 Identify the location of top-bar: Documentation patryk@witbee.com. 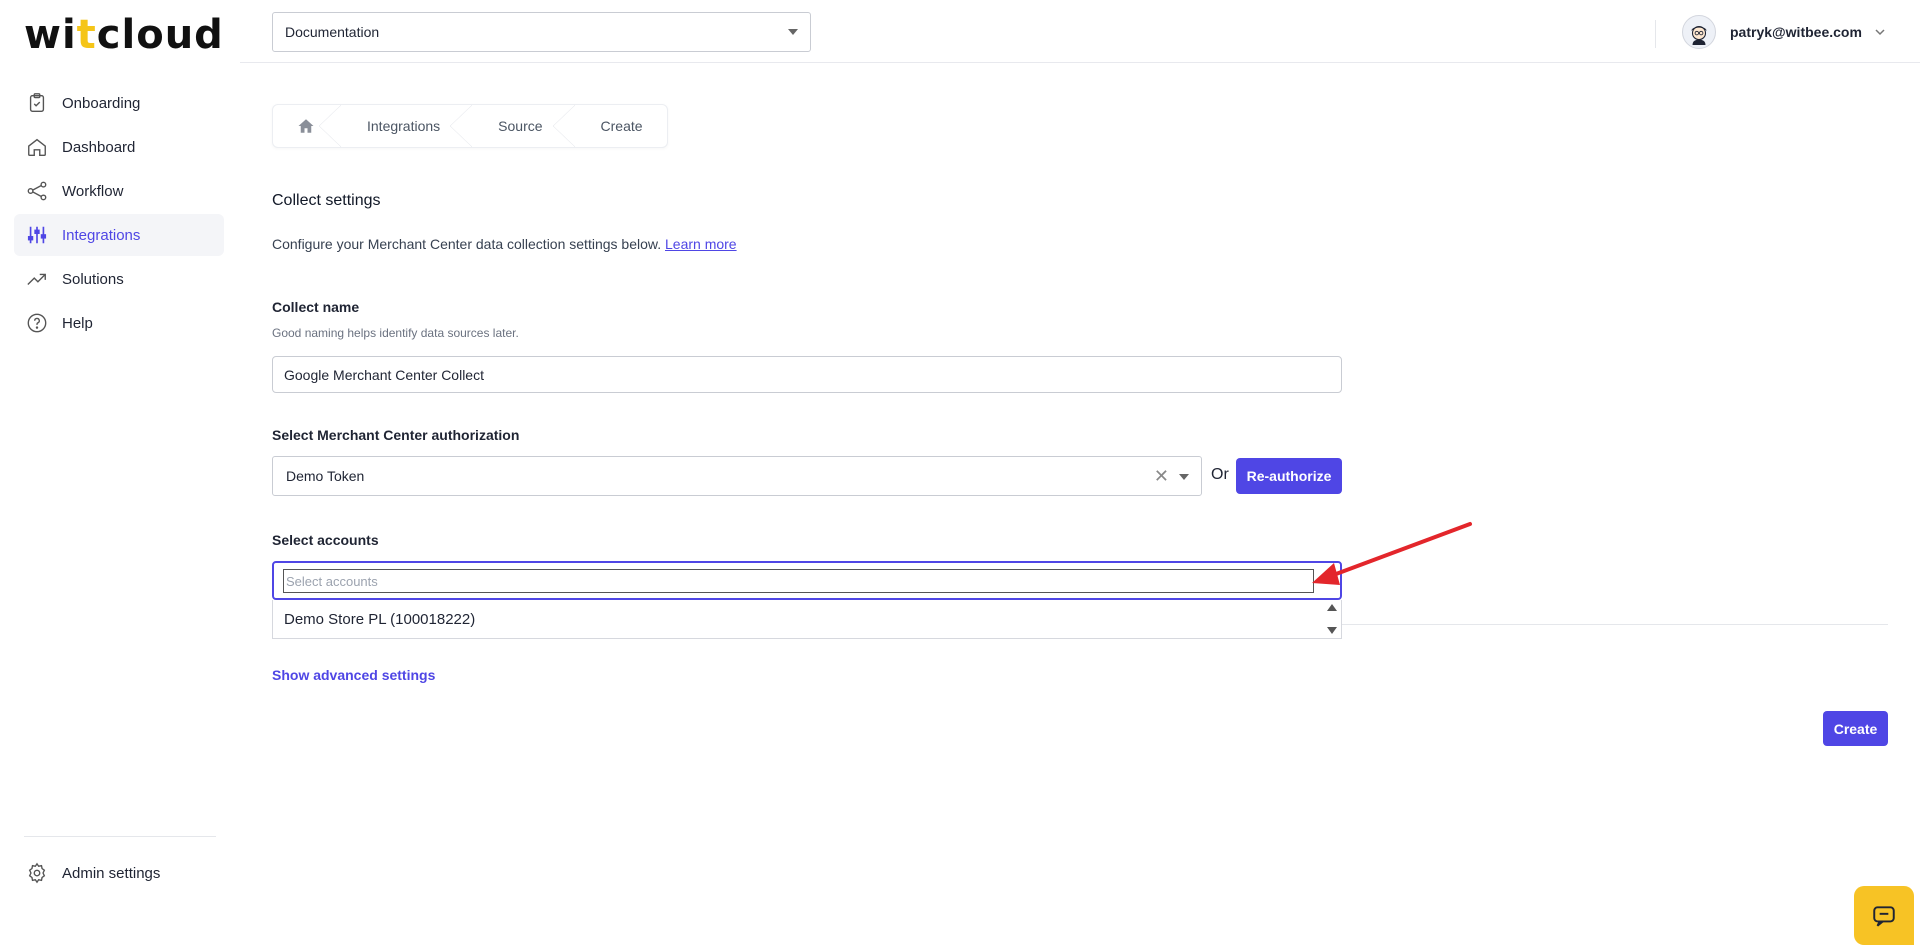
(1080, 31).